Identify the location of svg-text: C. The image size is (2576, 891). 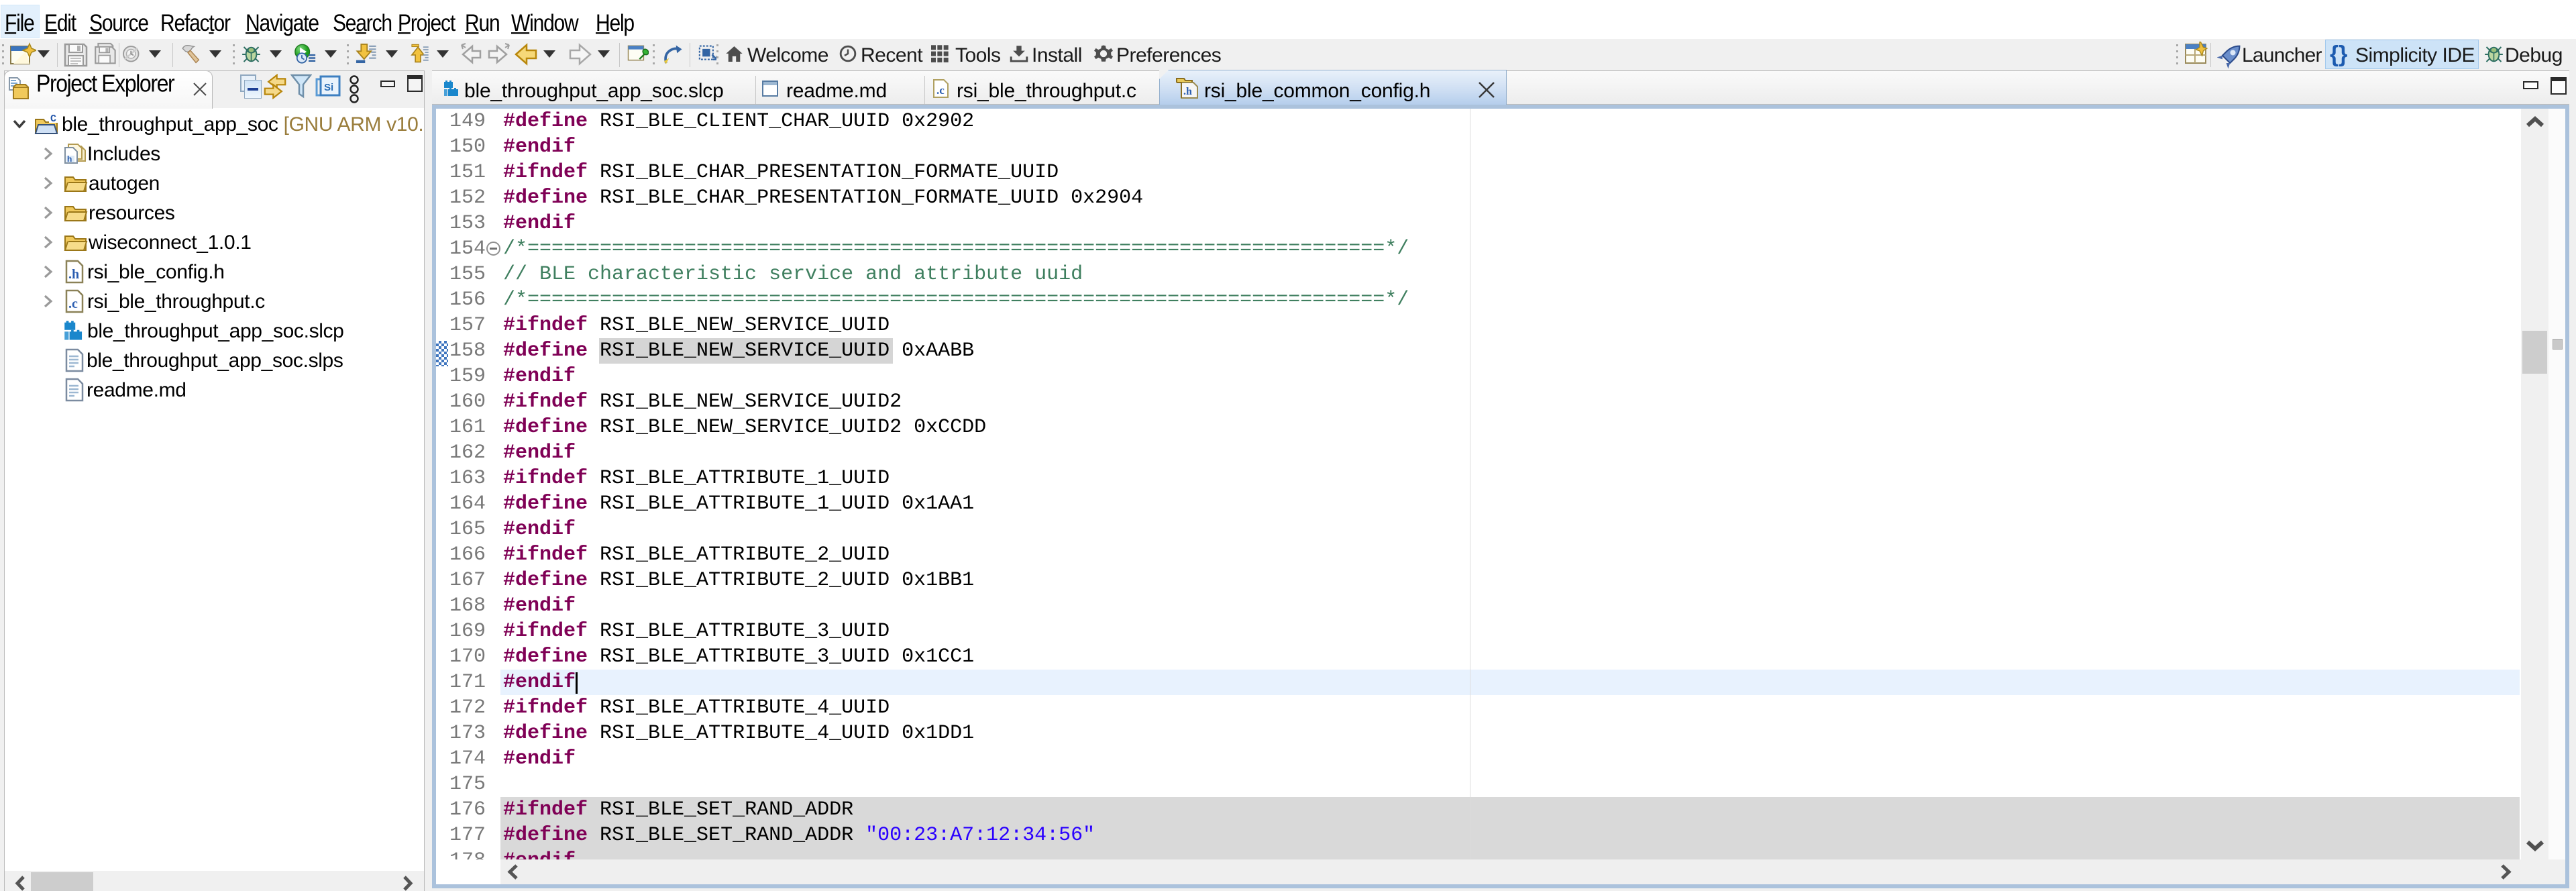
(53, 119).